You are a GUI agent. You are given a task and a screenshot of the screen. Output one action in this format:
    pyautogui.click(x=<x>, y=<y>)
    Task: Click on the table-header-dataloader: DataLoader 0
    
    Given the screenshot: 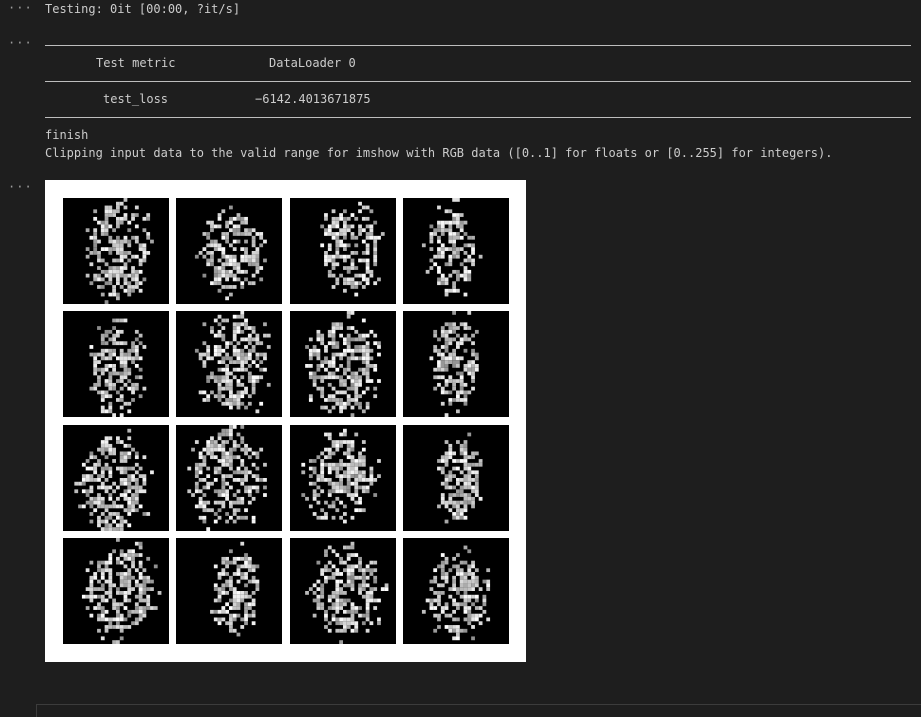 What is the action you would take?
    pyautogui.click(x=312, y=63)
    